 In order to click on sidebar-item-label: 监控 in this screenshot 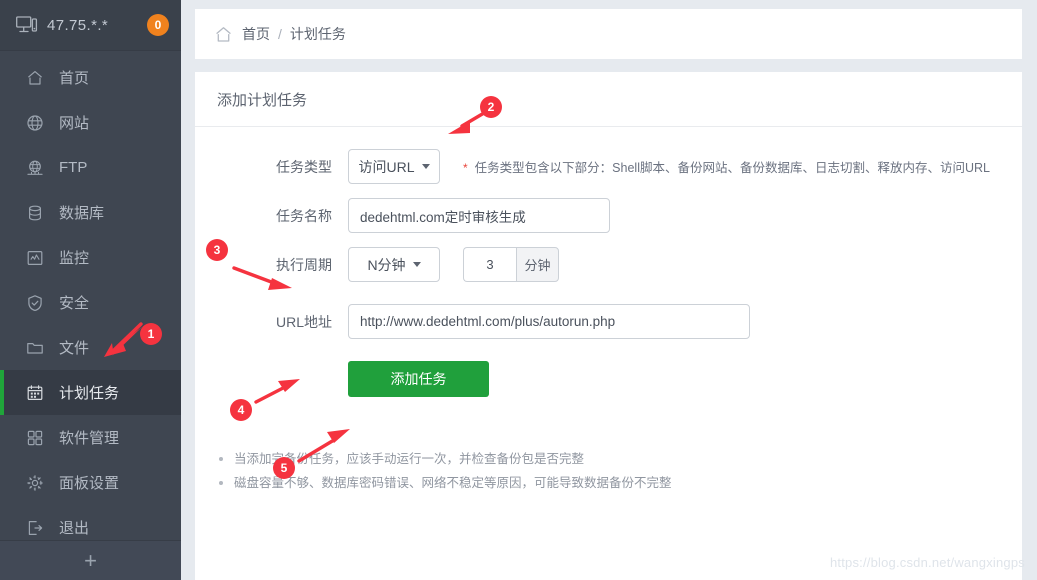, I will do `click(74, 258)`.